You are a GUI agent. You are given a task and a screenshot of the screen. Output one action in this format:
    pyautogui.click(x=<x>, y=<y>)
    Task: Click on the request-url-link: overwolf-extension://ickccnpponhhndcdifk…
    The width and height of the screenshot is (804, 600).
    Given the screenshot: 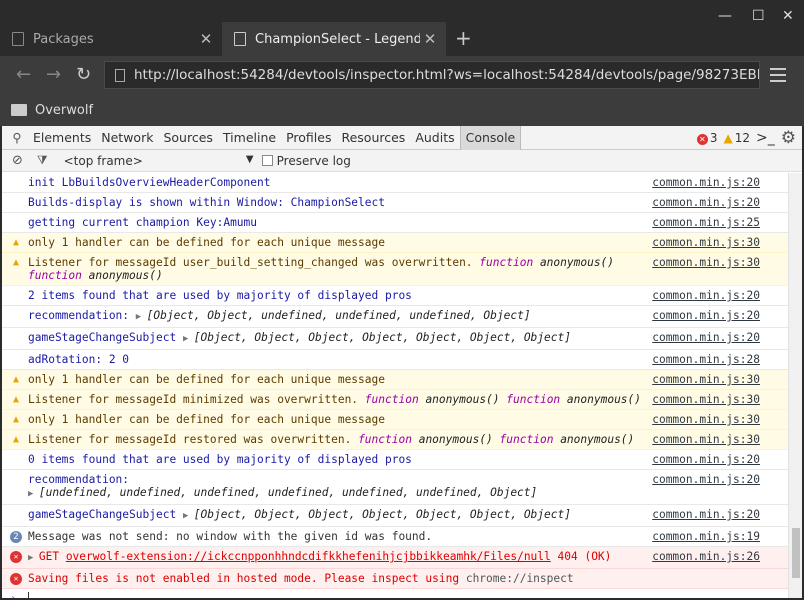 What is the action you would take?
    pyautogui.click(x=308, y=556)
    